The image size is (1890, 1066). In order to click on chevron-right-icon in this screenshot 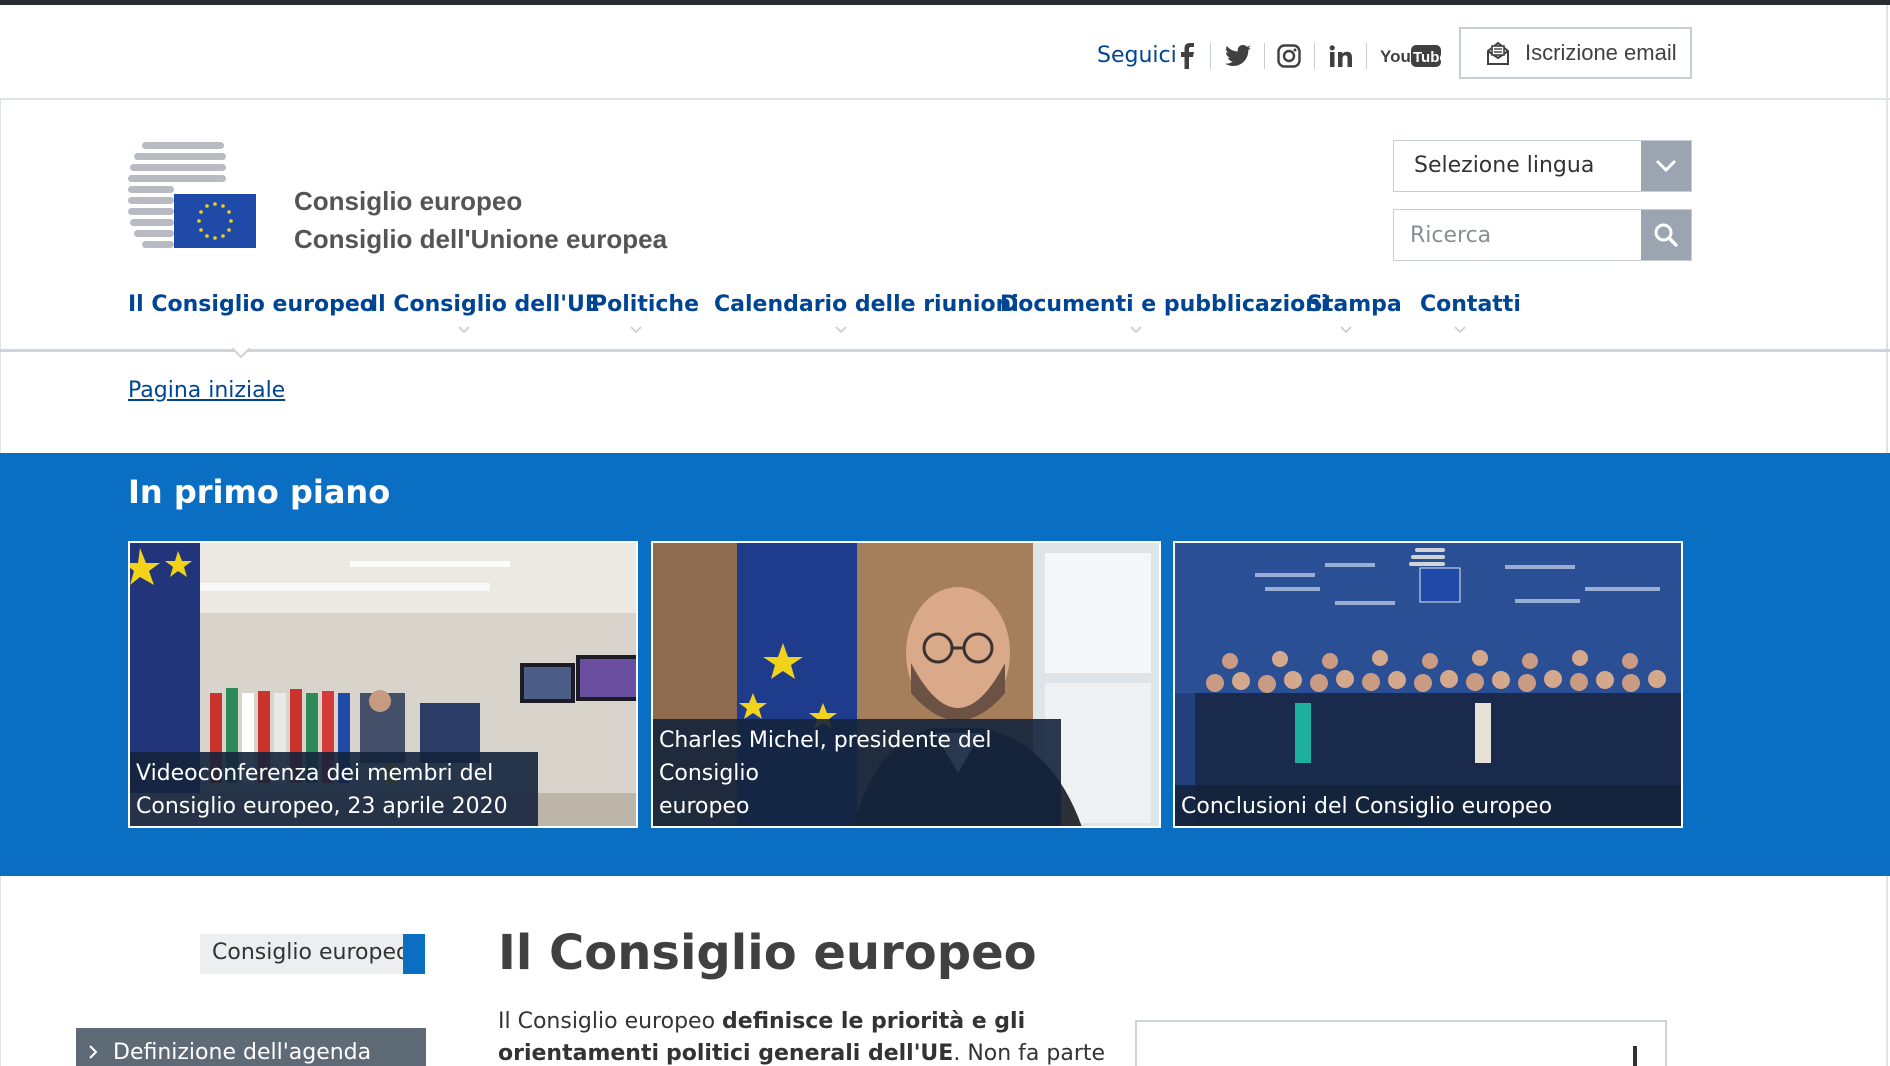, I will do `click(93, 1052)`.